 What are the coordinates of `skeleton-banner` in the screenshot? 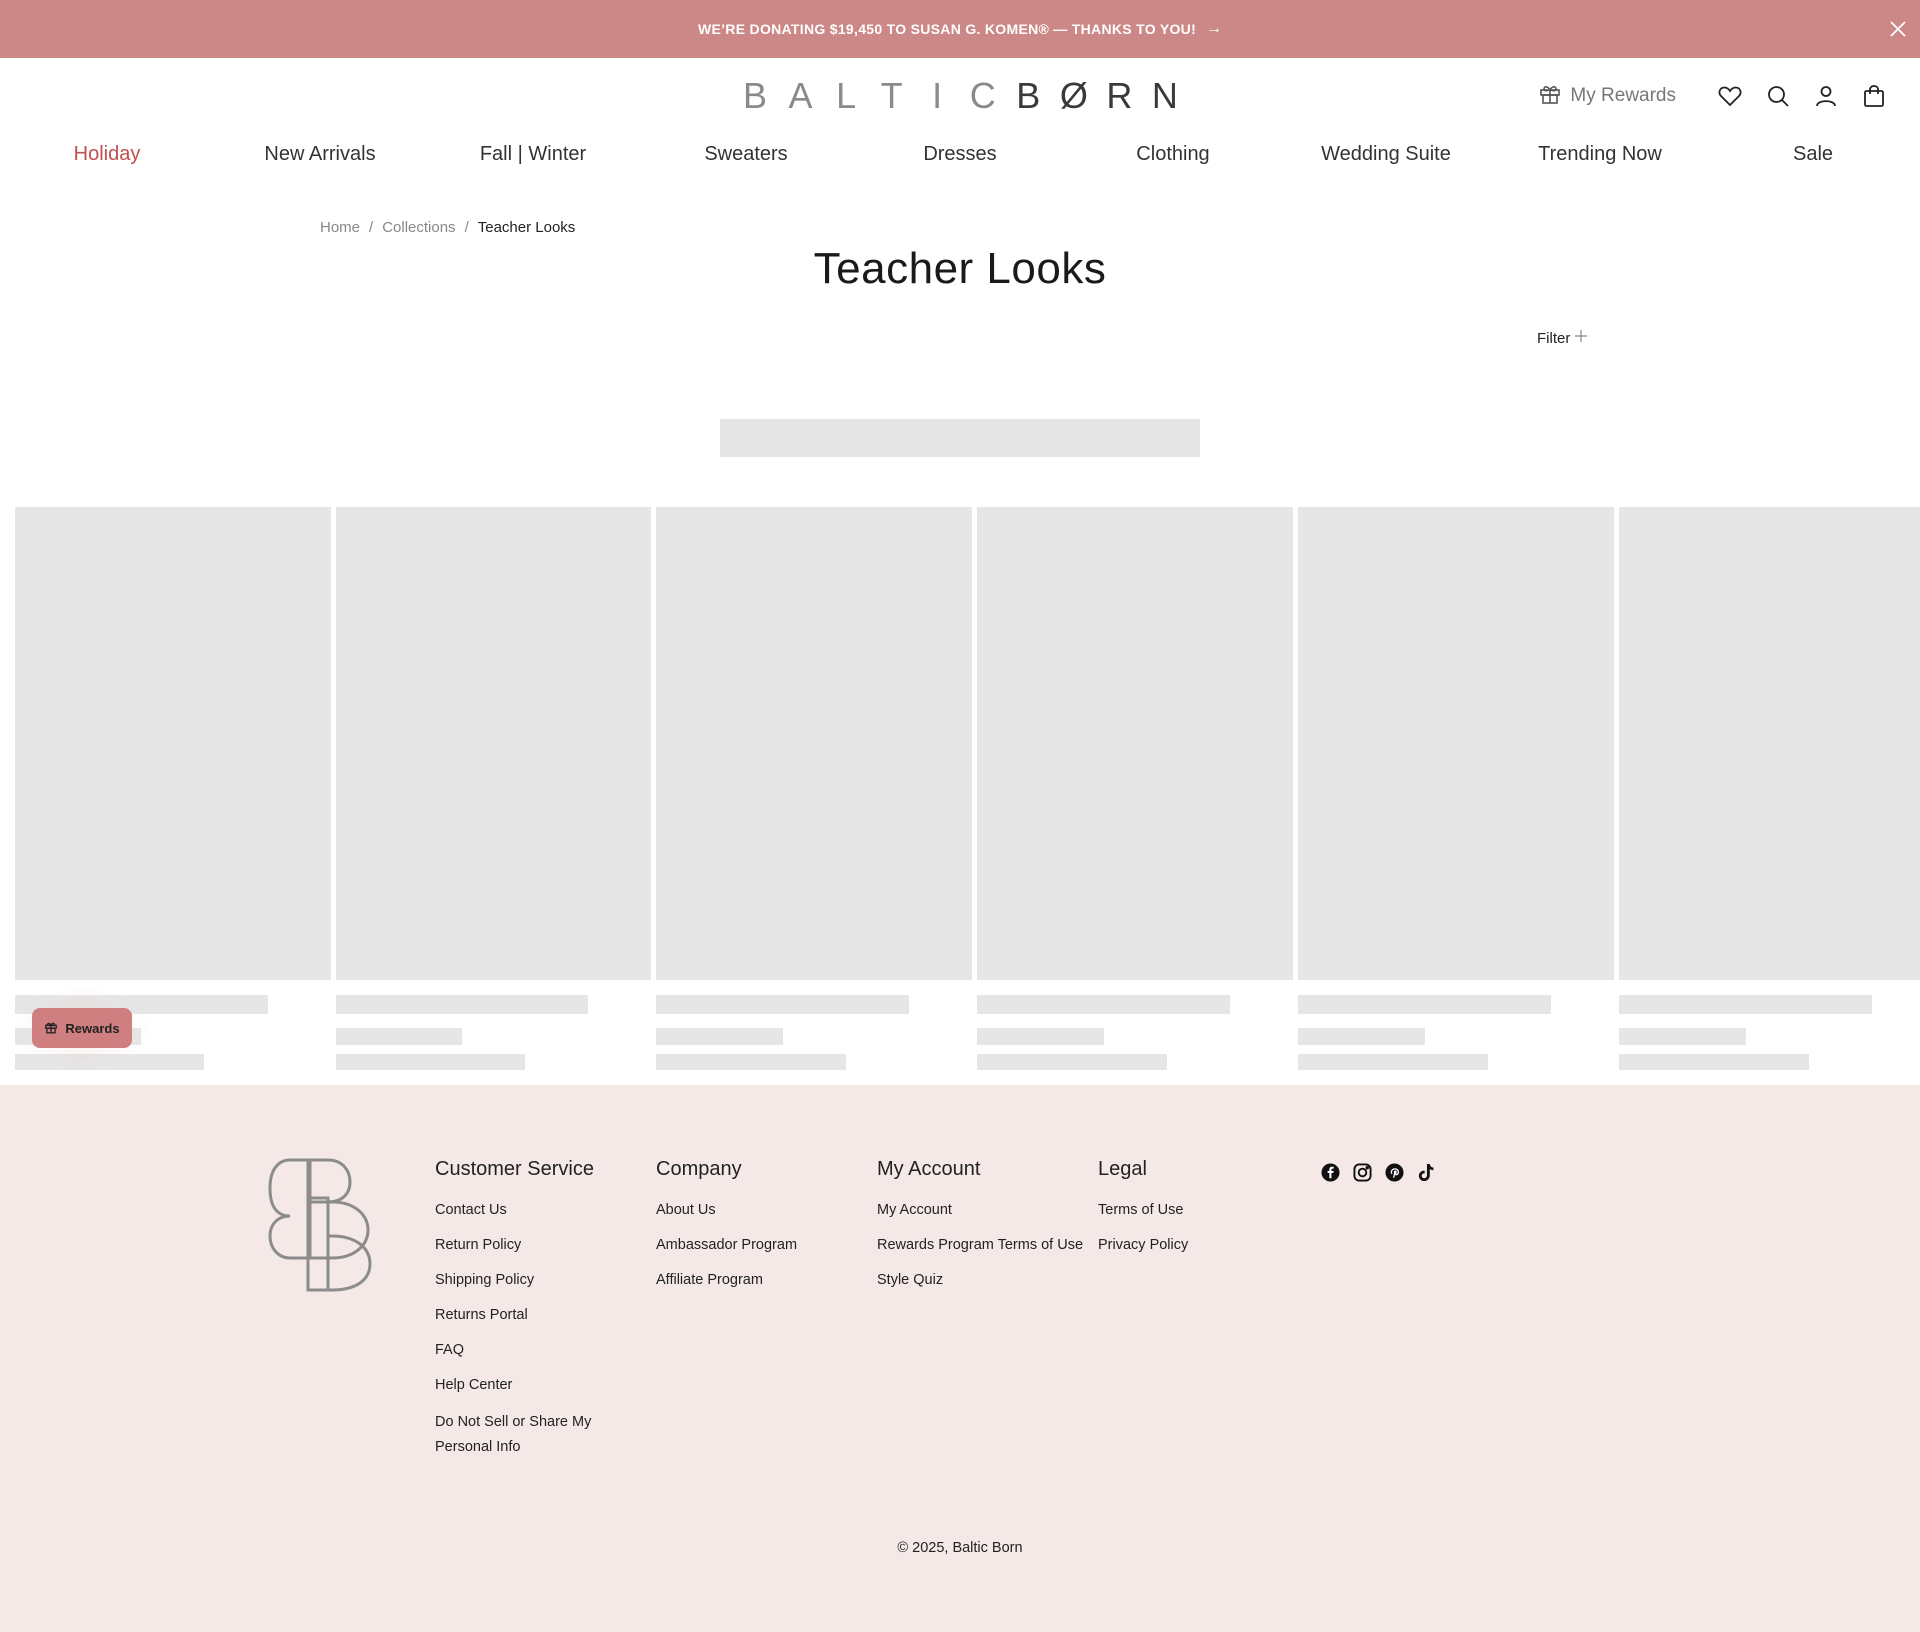 It's located at (960, 438).